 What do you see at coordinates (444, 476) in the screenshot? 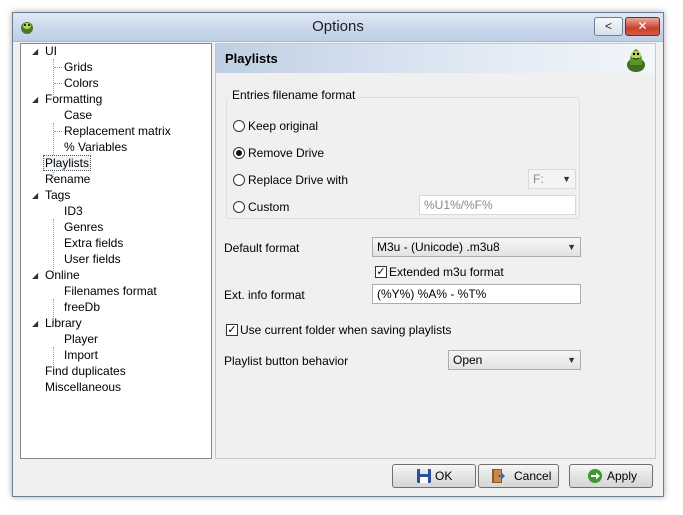
I see `ok-label: OK` at bounding box center [444, 476].